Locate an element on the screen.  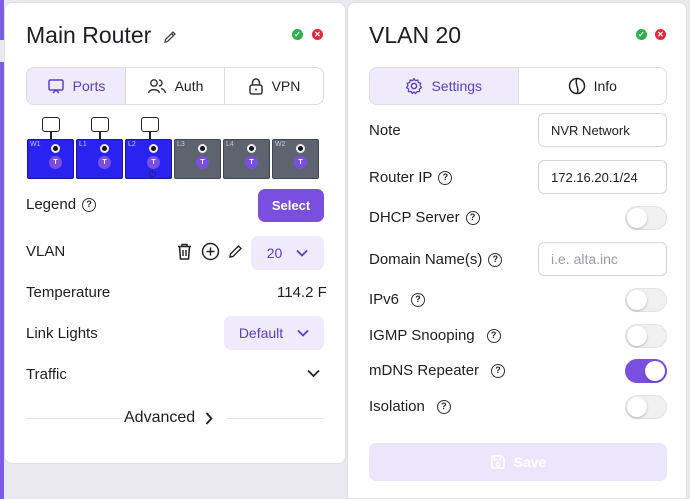
tab-vpn: VPN is located at coordinates (274, 86).